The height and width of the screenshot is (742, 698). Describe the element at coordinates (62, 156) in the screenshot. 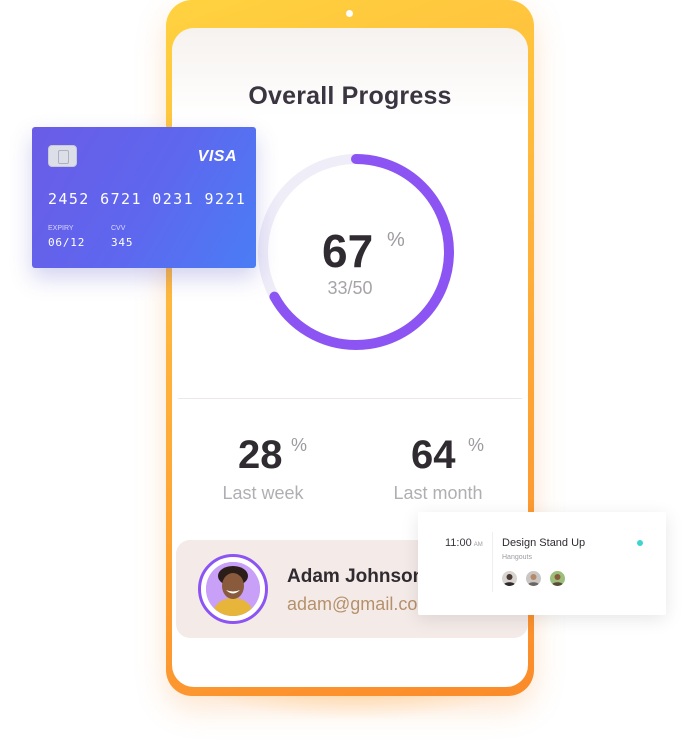

I see `card-chip-icon` at that location.